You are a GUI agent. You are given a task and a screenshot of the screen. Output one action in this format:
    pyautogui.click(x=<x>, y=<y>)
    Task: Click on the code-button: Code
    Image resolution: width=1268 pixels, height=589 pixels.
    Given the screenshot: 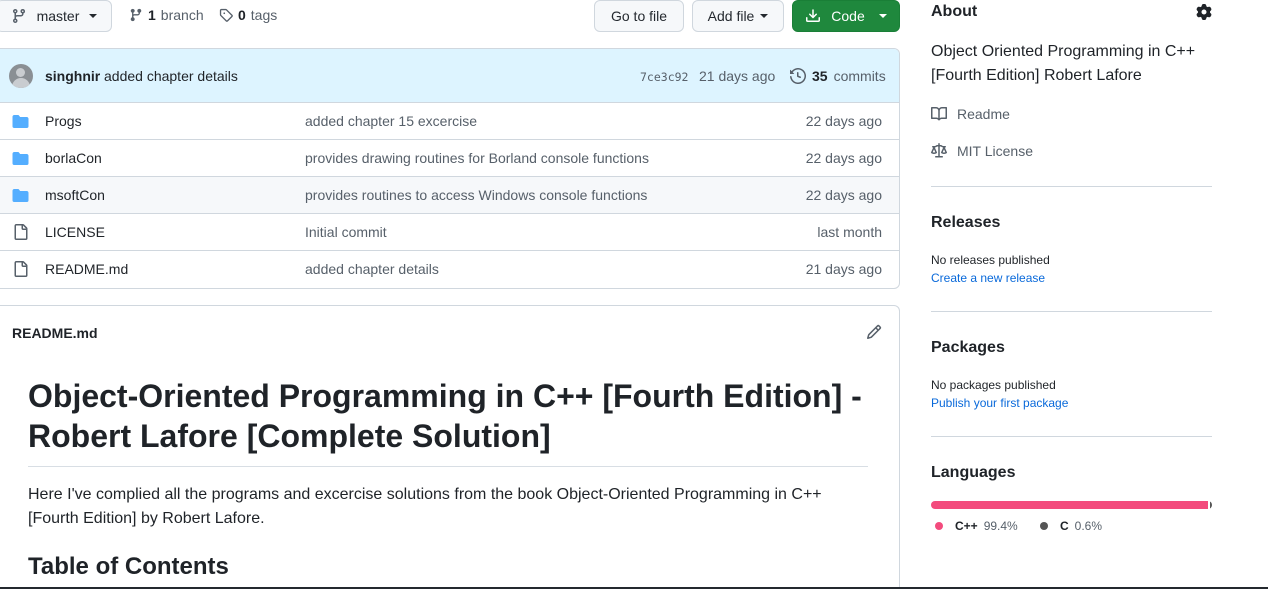 What is the action you would take?
    pyautogui.click(x=846, y=16)
    